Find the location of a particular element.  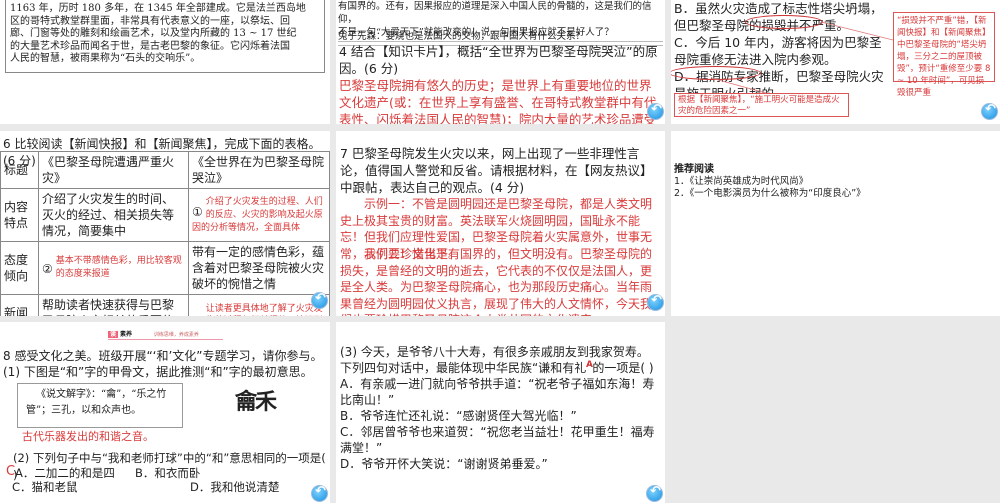

option-b: B．爷爷连忙还礼说：“感谢贤侄大驾光临！” is located at coordinates (458, 416).